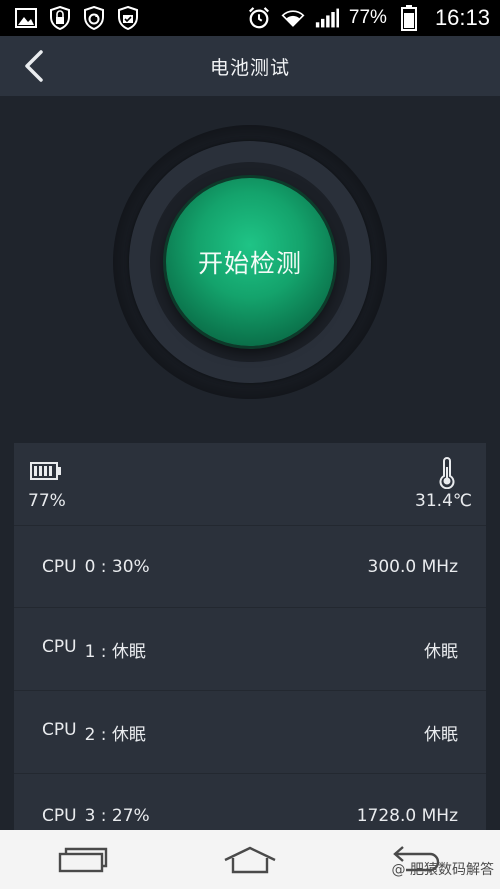 This screenshot has height=889, width=500. Describe the element at coordinates (117, 566) in the screenshot. I see `cpu-status: 0 : 30%` at that location.